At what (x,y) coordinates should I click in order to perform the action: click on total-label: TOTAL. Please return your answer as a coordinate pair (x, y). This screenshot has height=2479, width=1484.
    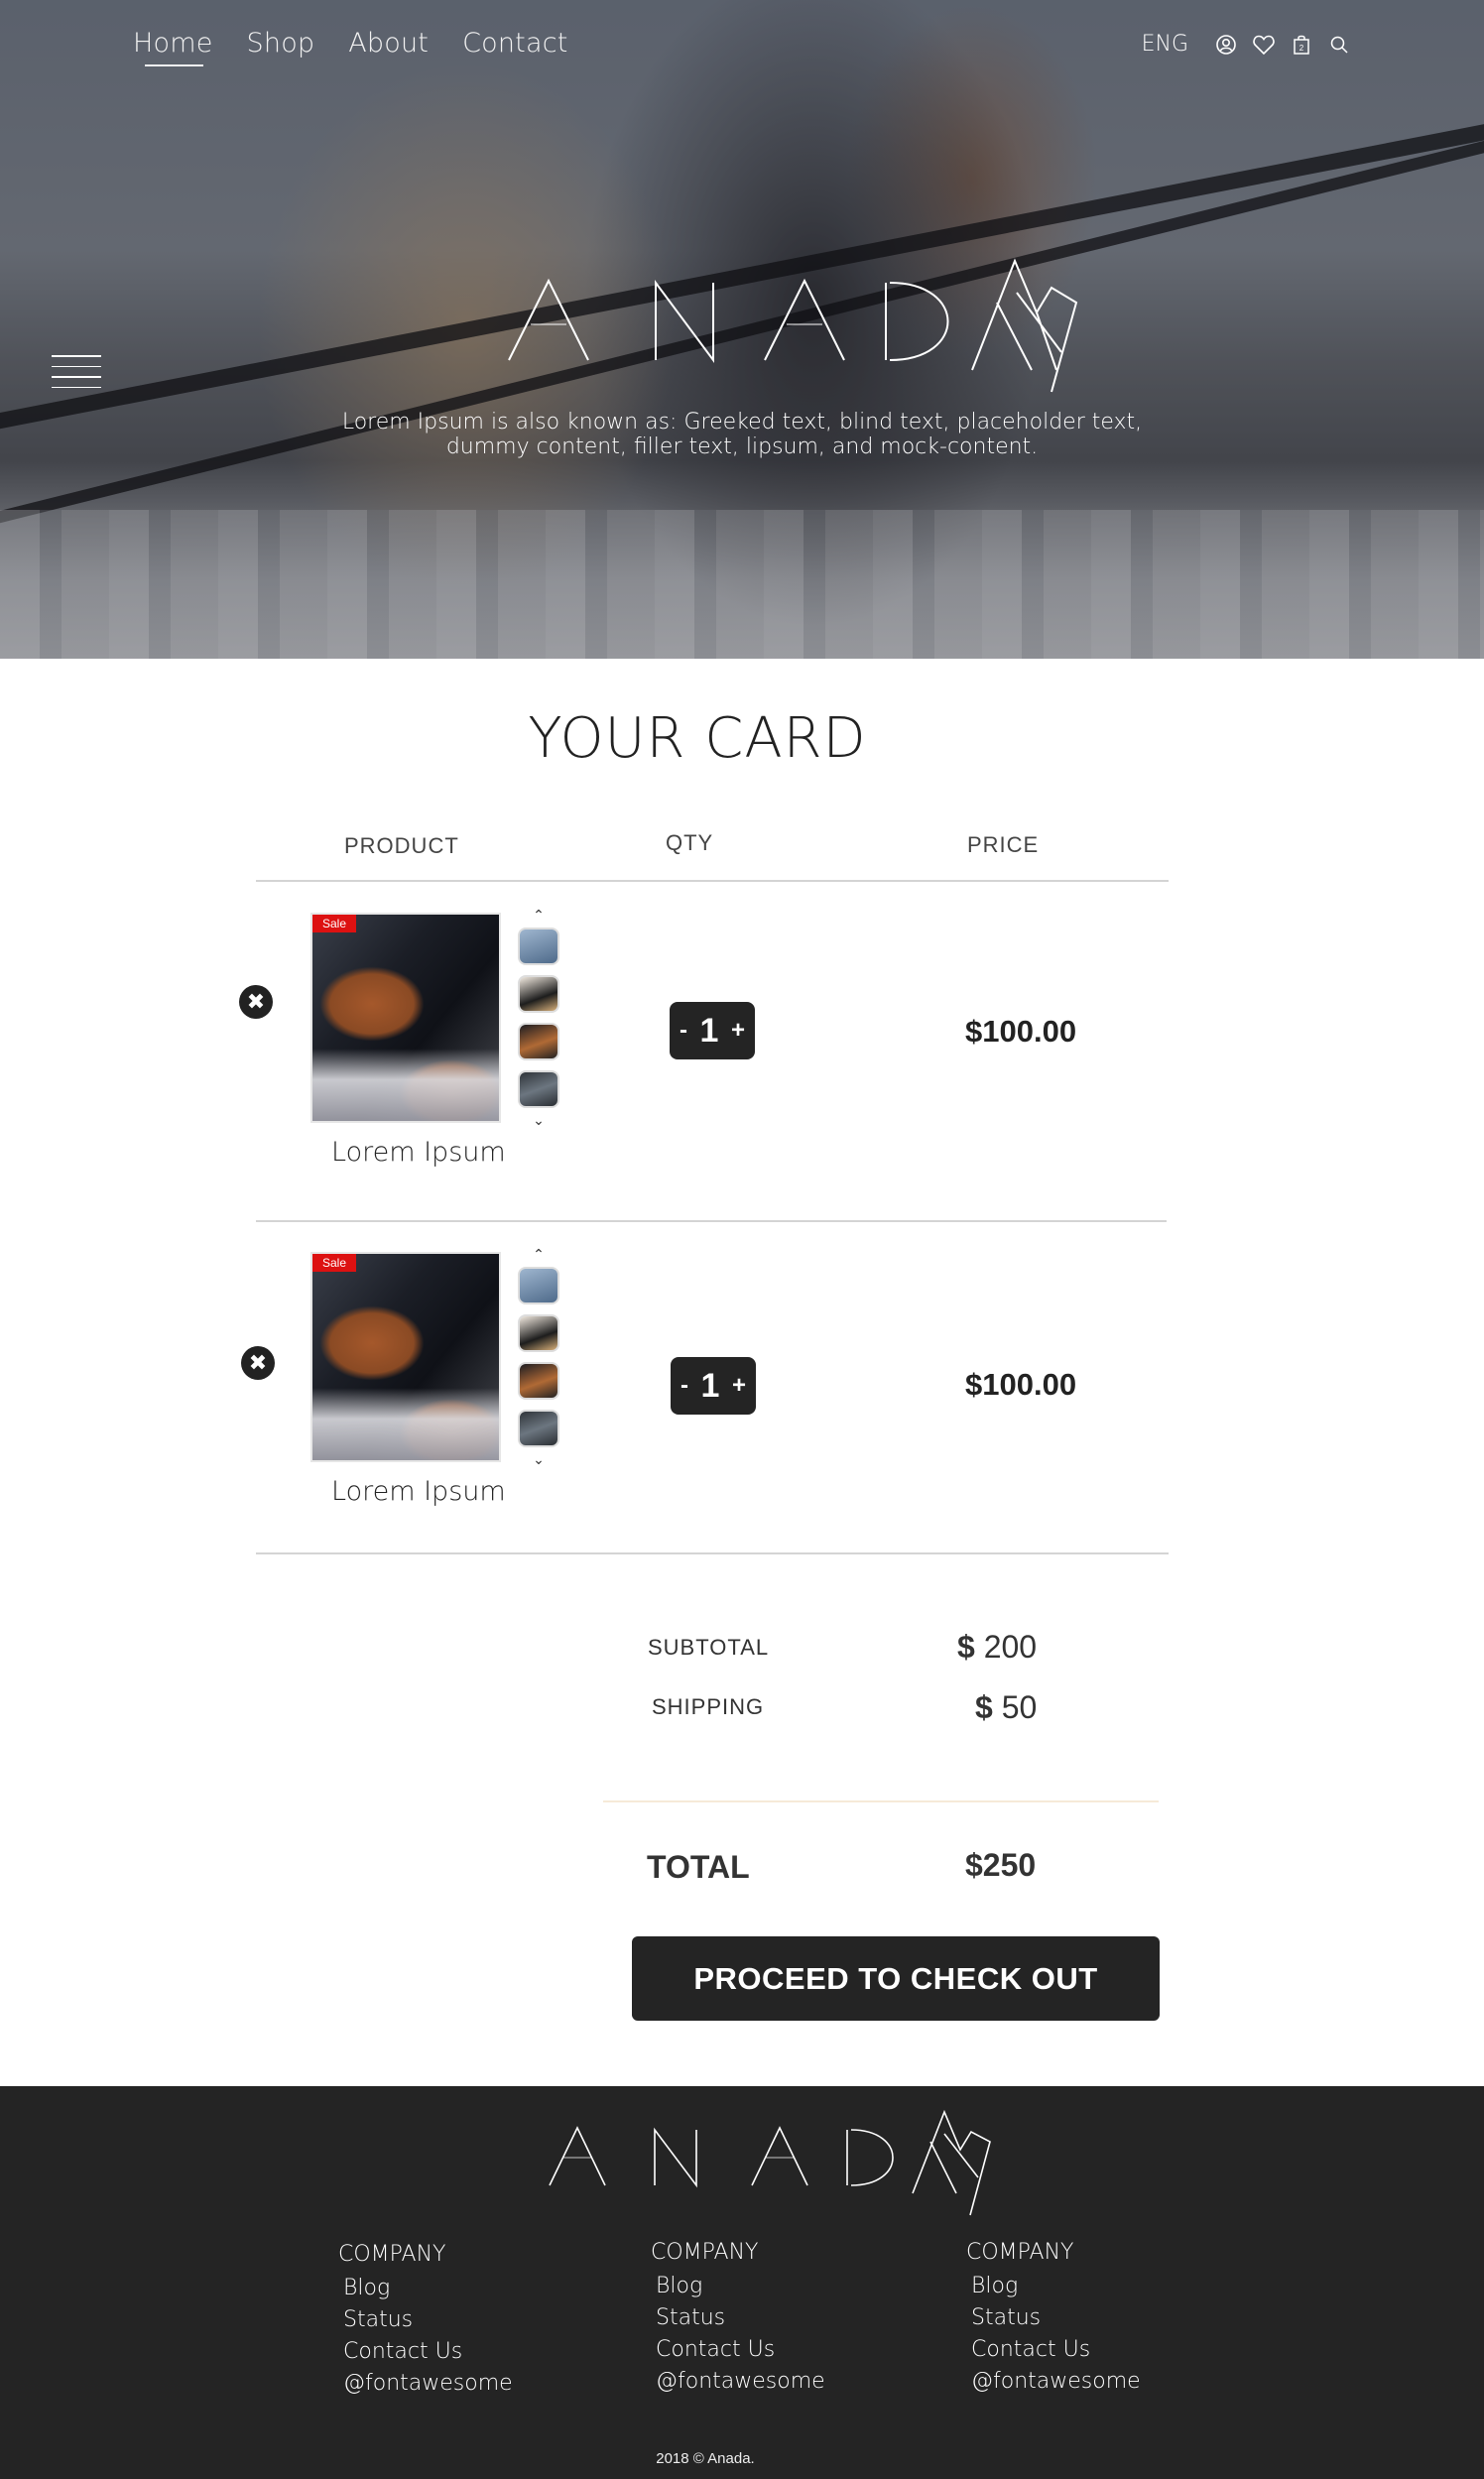
    Looking at the image, I should click on (698, 1867).